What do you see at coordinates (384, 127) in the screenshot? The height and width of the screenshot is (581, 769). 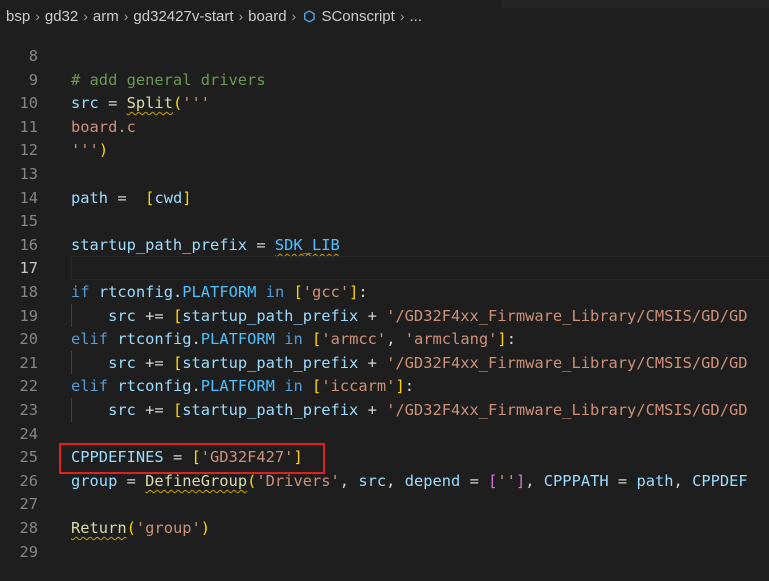 I see `code-line-11: 11 board.c` at bounding box center [384, 127].